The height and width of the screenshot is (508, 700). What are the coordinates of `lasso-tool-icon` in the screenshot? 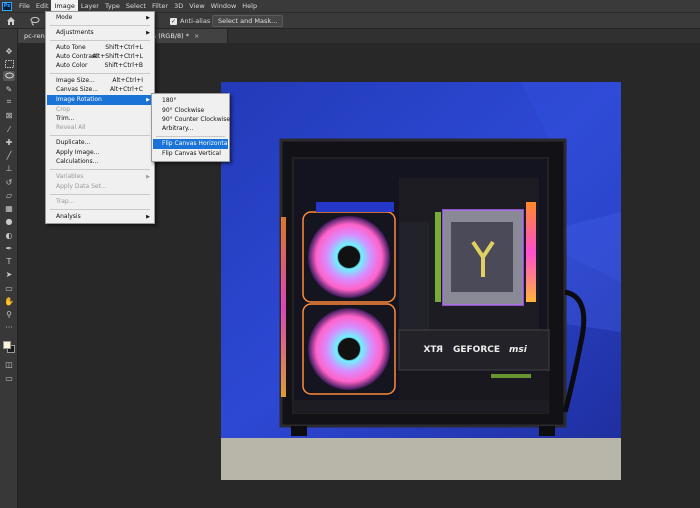 It's located at (9, 76).